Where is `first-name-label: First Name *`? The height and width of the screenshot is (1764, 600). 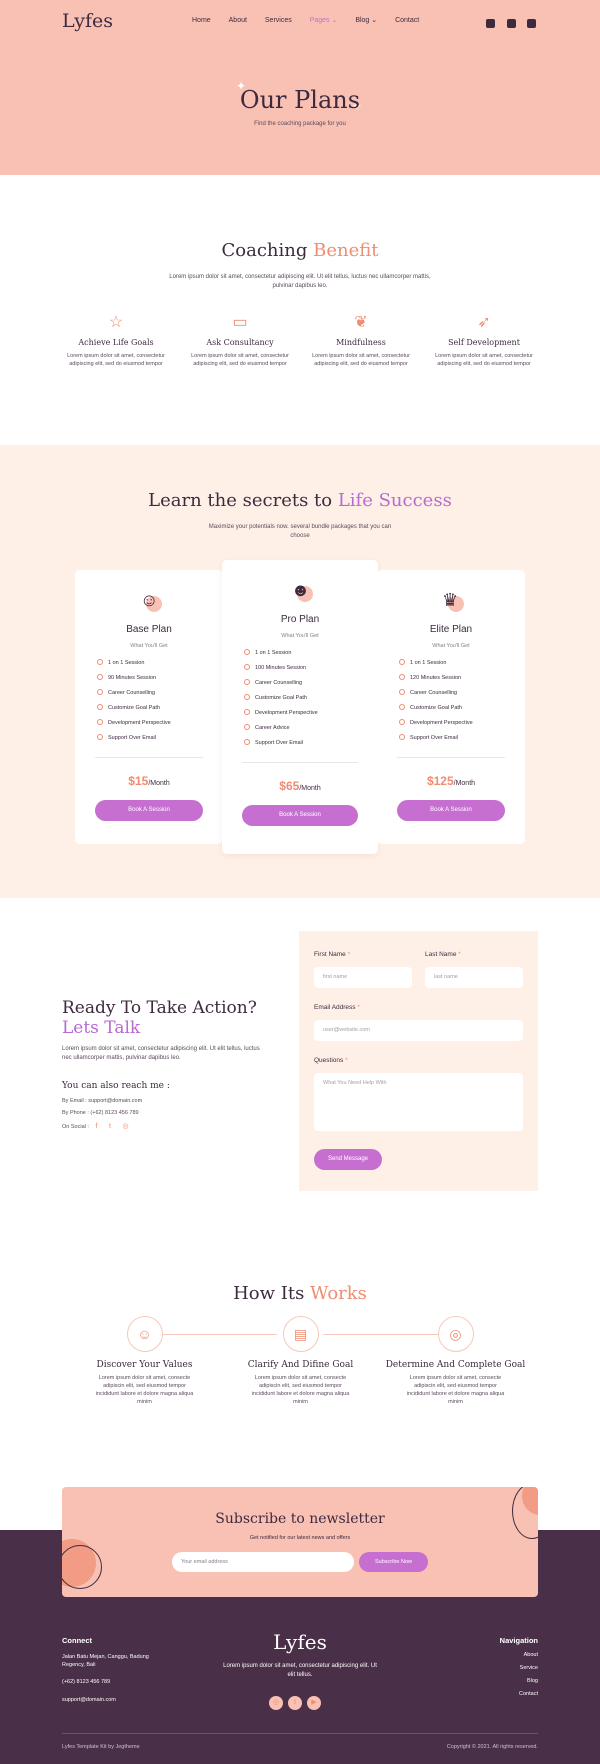 first-name-label: First Name * is located at coordinates (332, 954).